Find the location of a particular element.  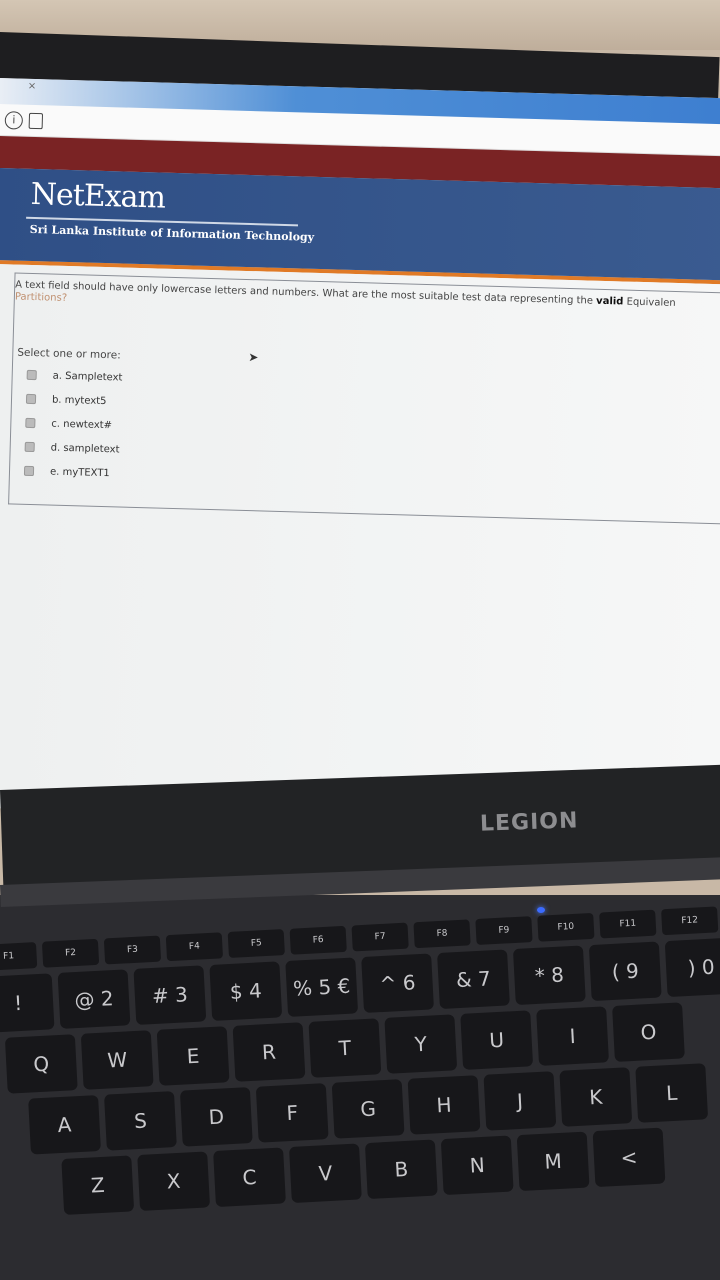

key: T is located at coordinates (345, 1048).